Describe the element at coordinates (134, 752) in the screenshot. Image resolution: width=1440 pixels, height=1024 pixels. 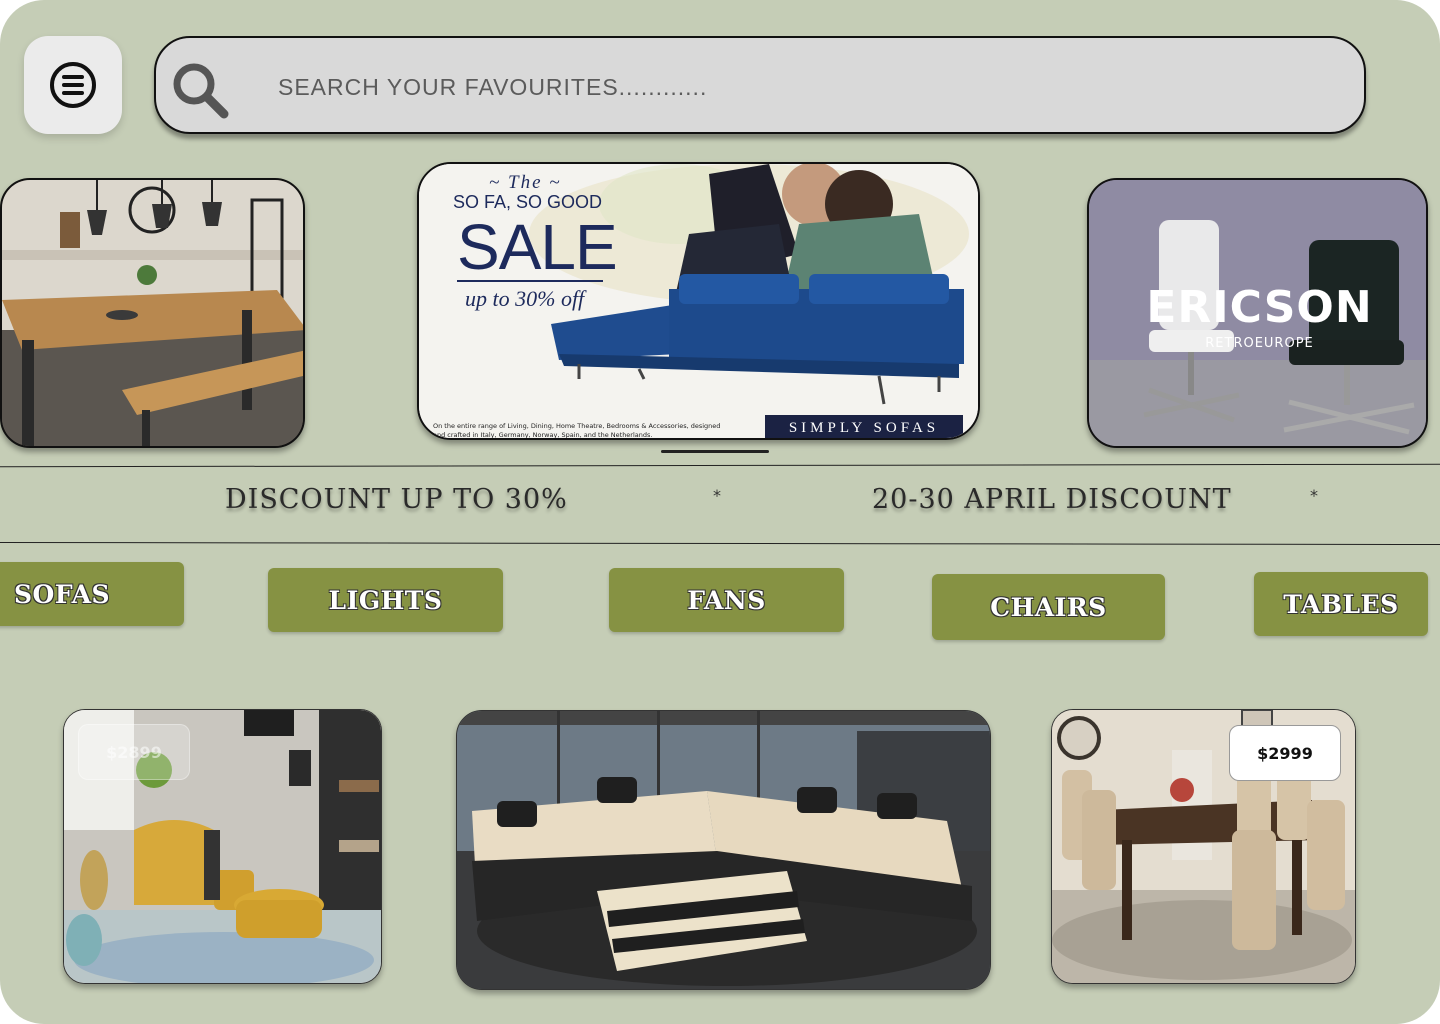
I see `price-badge: $2899` at that location.